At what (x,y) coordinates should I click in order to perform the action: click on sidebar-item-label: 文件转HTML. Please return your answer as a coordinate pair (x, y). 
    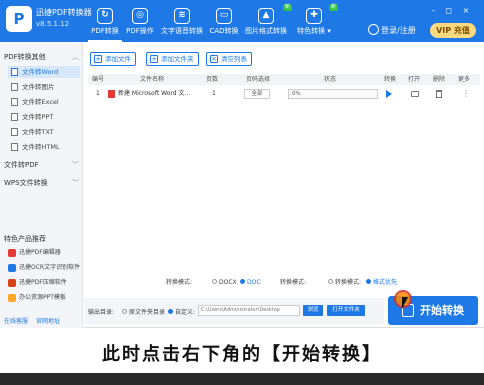
    Looking at the image, I should click on (41, 147).